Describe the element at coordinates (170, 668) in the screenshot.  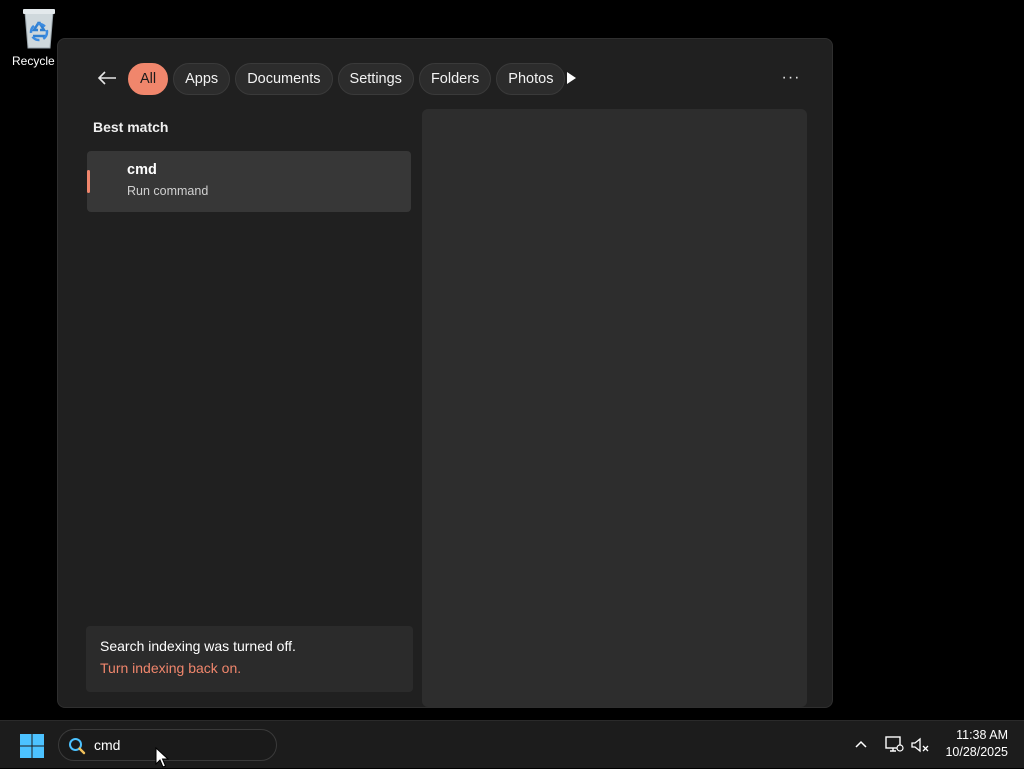
I see `turn-indexing-on-link: Turn indexing back on.` at that location.